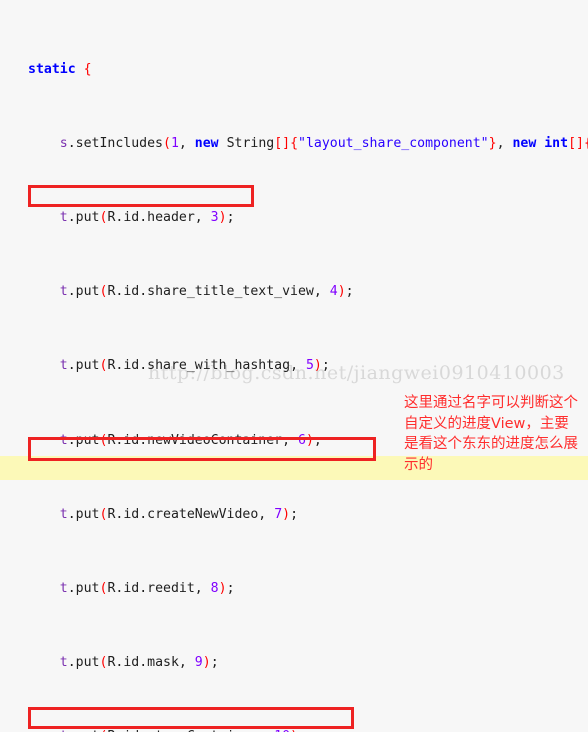 This screenshot has width=588, height=732. What do you see at coordinates (139, 663) in the screenshot?
I see `code-line: t.put(R.id.mask, 9);` at bounding box center [139, 663].